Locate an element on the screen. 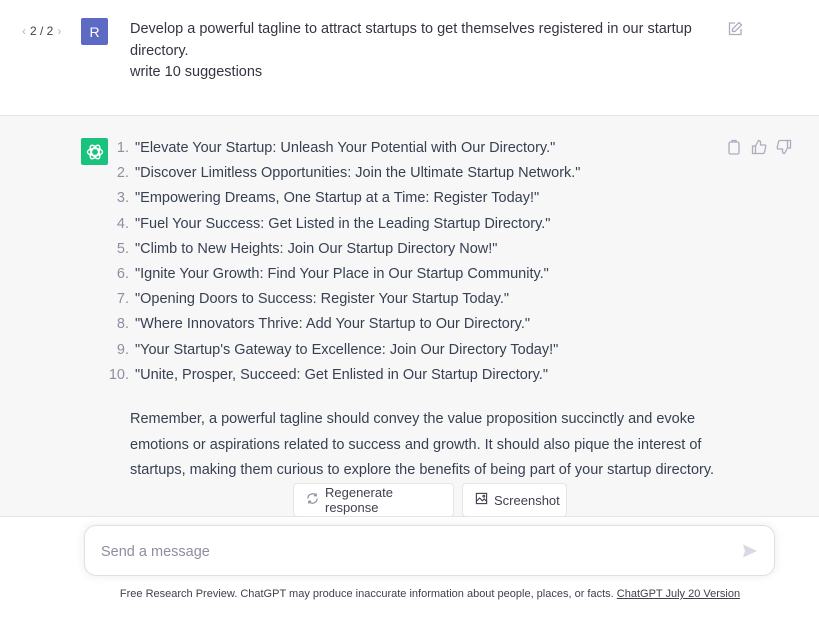 The image size is (819, 618). message-composer is located at coordinates (429, 550).